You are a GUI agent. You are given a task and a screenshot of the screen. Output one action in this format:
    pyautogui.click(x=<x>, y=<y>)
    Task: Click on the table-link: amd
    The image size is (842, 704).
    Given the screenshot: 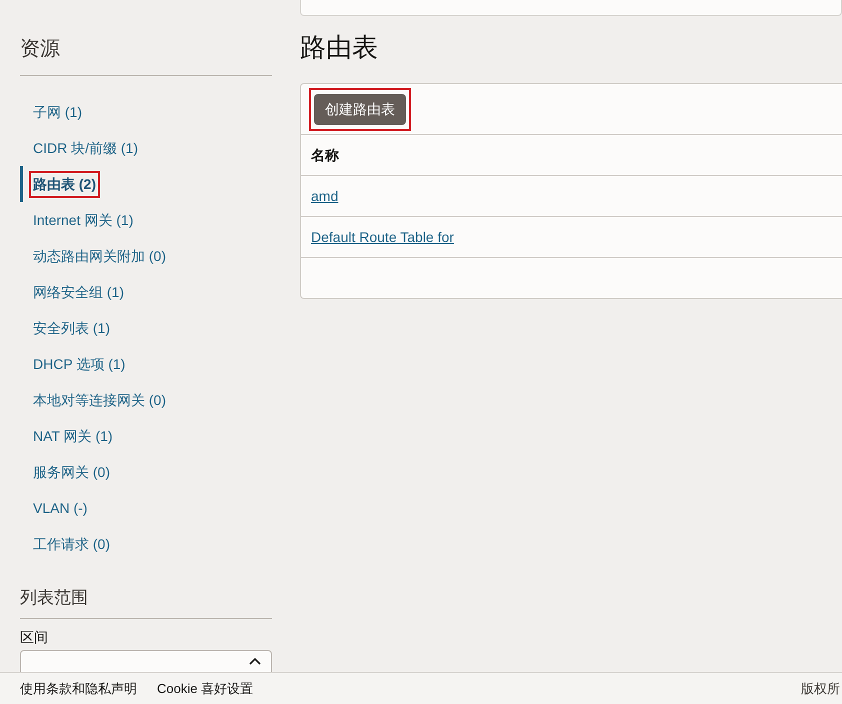 What is the action you would take?
    pyautogui.click(x=324, y=196)
    